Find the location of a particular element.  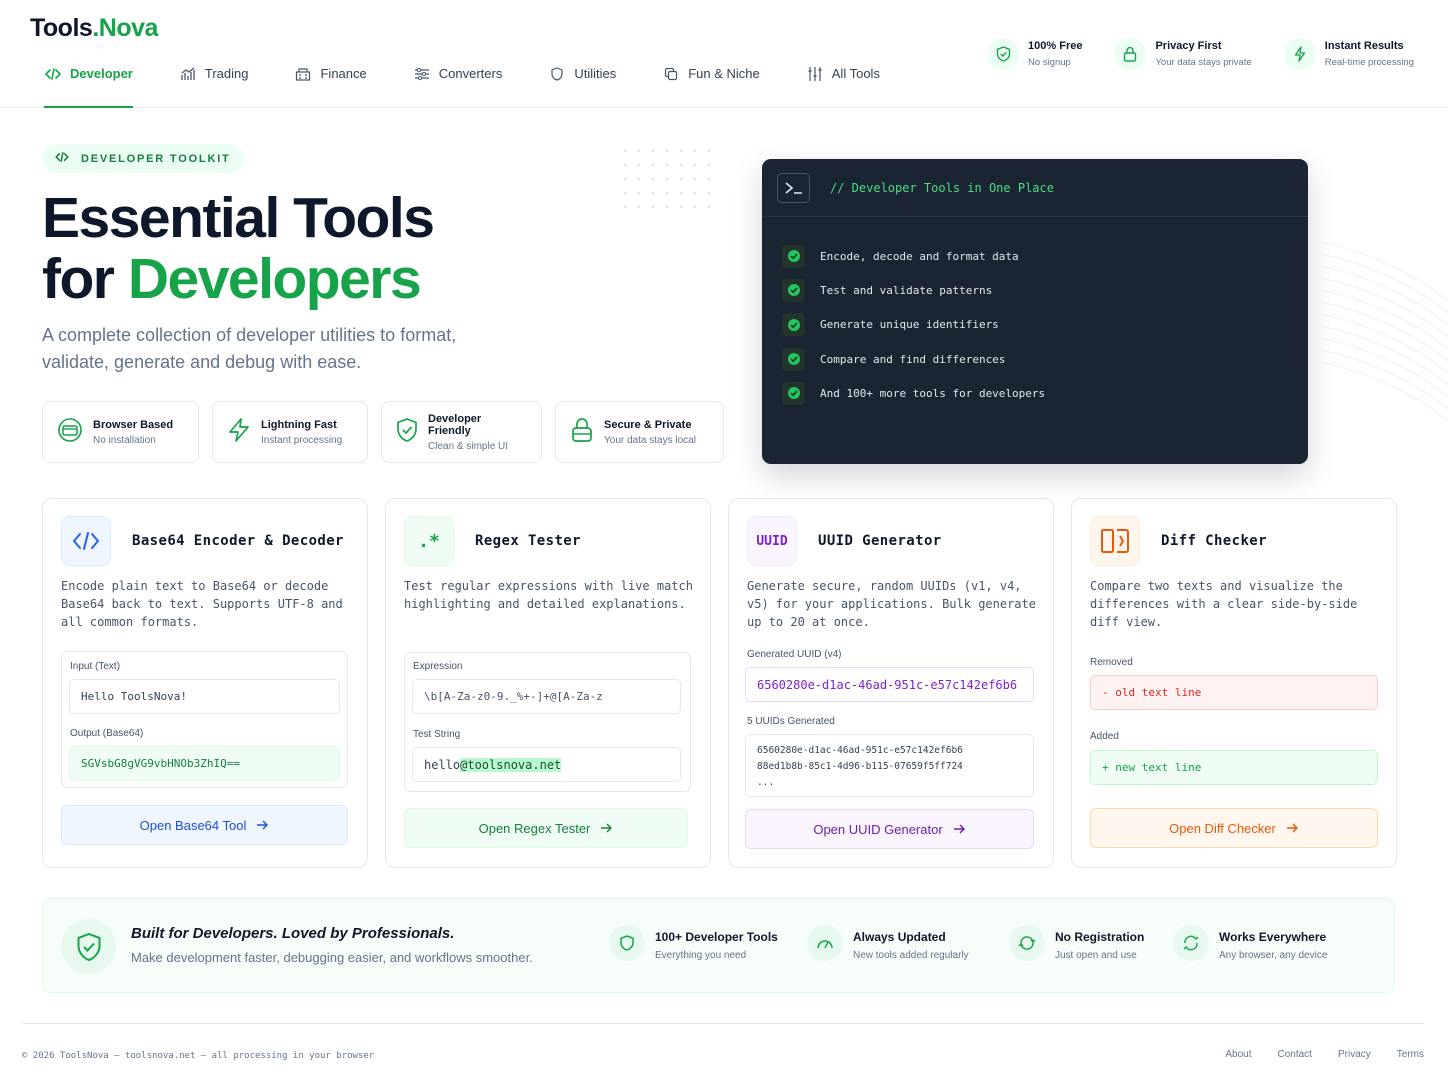

nav-trading: Trading is located at coordinates (213, 83).